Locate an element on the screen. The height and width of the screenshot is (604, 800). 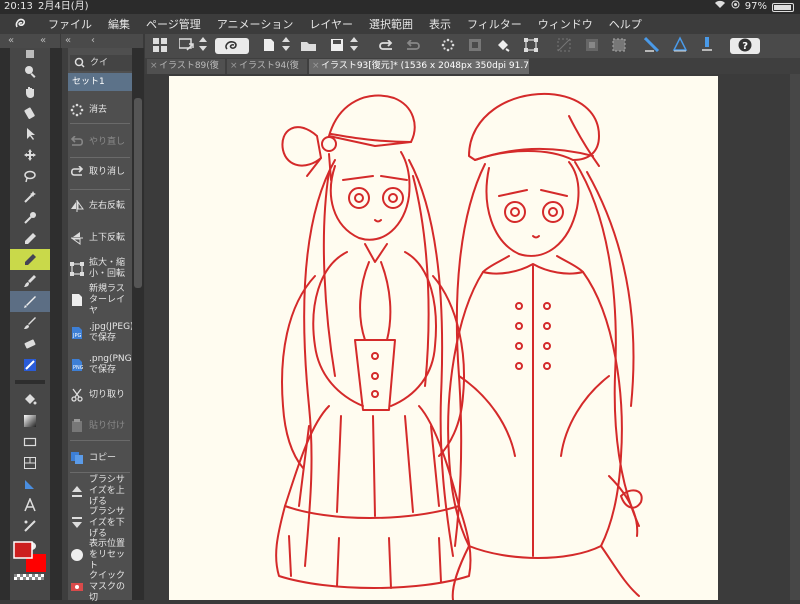
undo-command: 取り消し is located at coordinates (100, 172).